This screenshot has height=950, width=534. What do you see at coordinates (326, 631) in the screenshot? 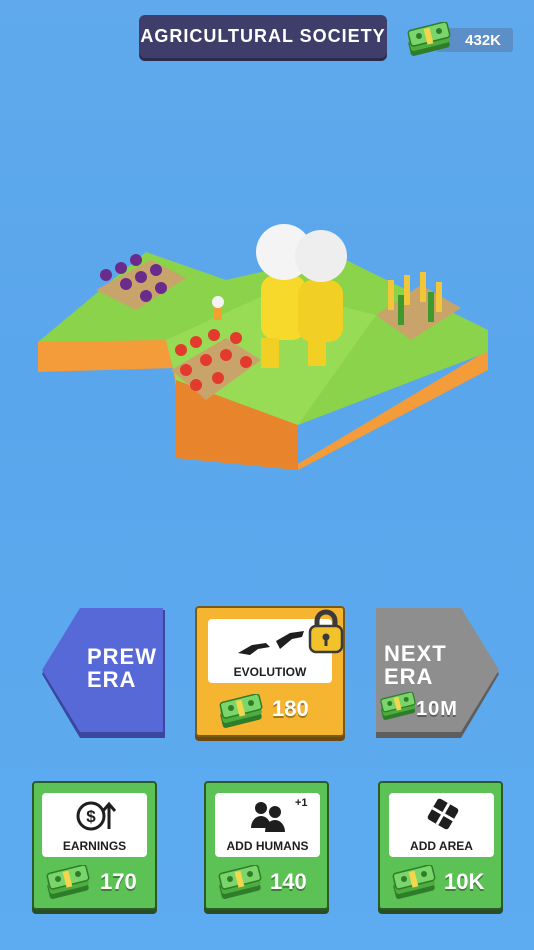
I see `lock-icon` at bounding box center [326, 631].